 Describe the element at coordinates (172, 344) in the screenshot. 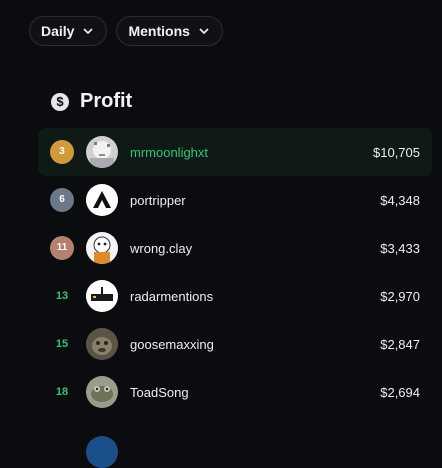

I see `username: goosemaxxing` at that location.